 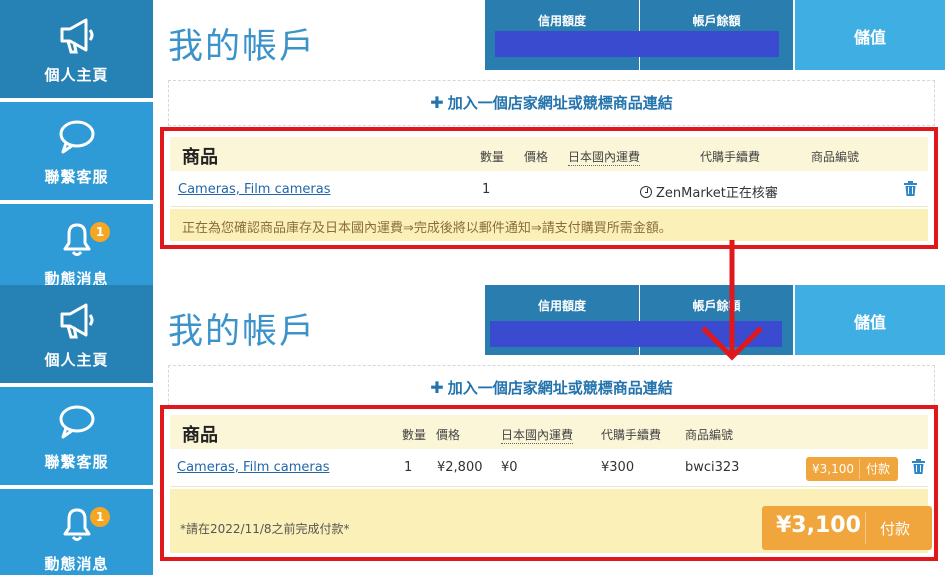 I want to click on row-total: ¥3,100, so click(x=833, y=469).